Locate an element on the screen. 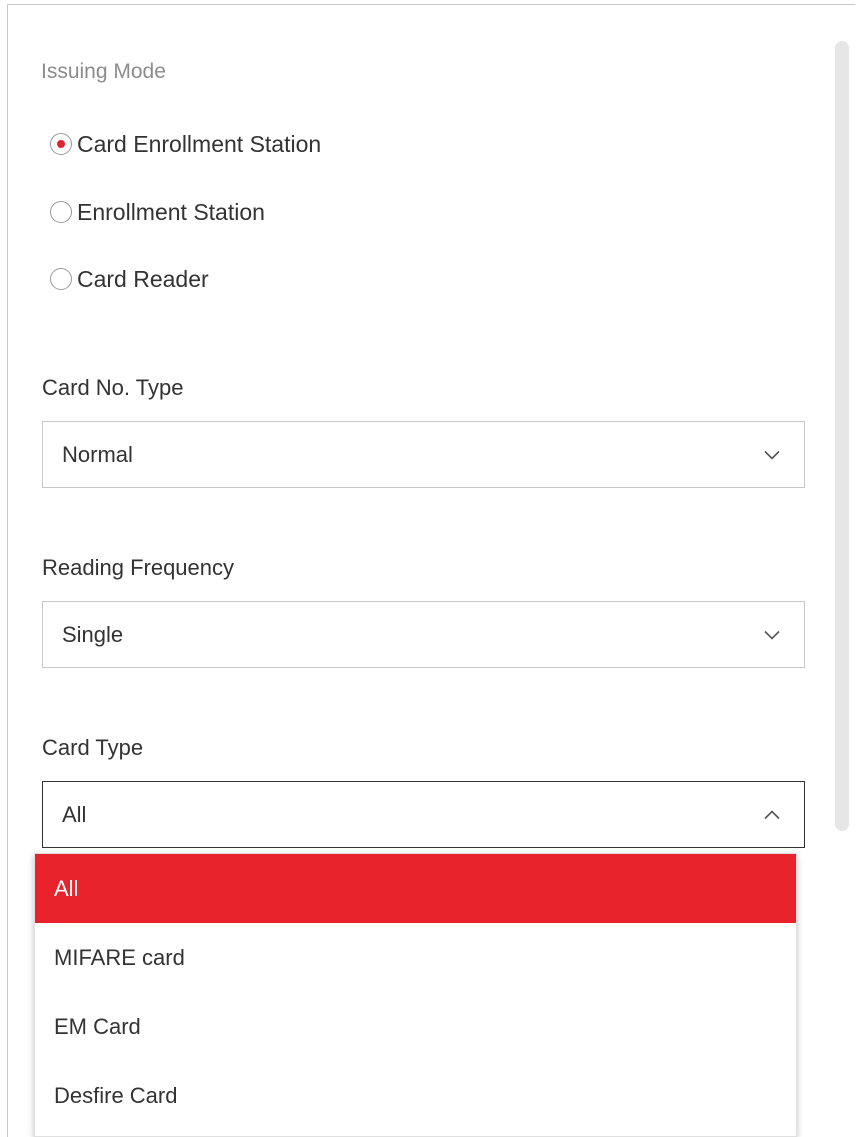 The image size is (856, 1137). reading-frequency-select: Single is located at coordinates (423, 634).